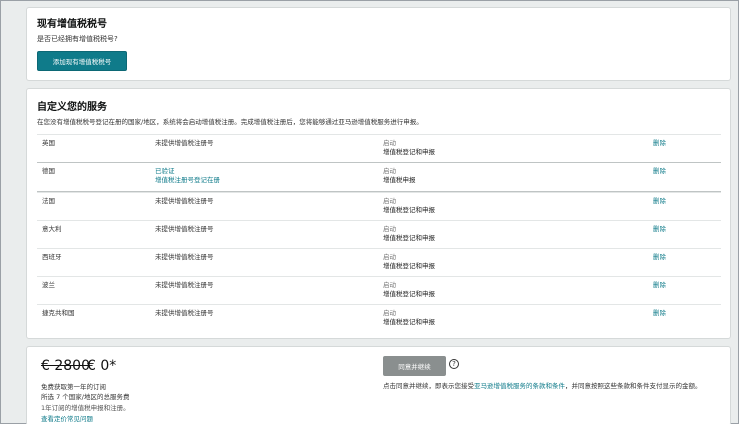 The image size is (739, 424). Describe the element at coordinates (454, 364) in the screenshot. I see `help-icon: ?` at that location.